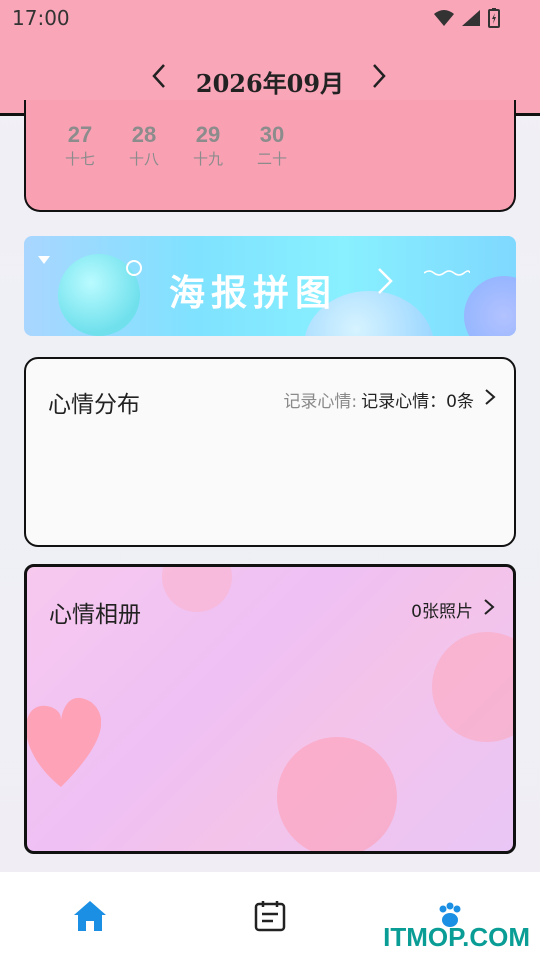 Image resolution: width=540 pixels, height=960 pixels. I want to click on home-icon, so click(90, 918).